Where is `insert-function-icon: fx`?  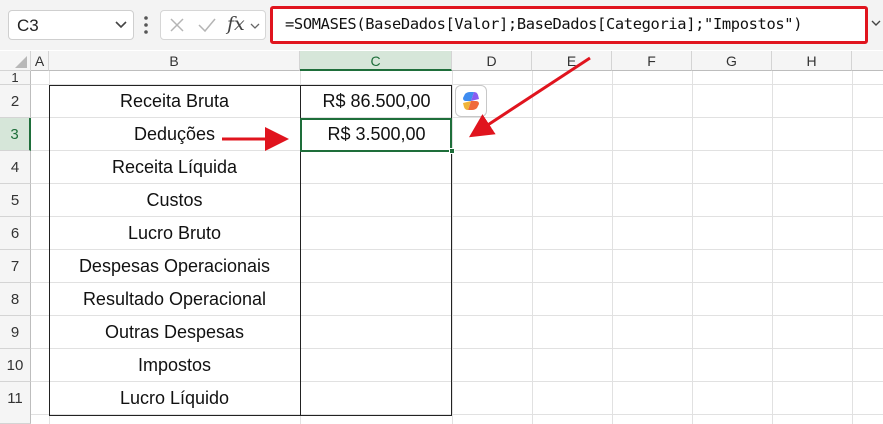 insert-function-icon: fx is located at coordinates (236, 24).